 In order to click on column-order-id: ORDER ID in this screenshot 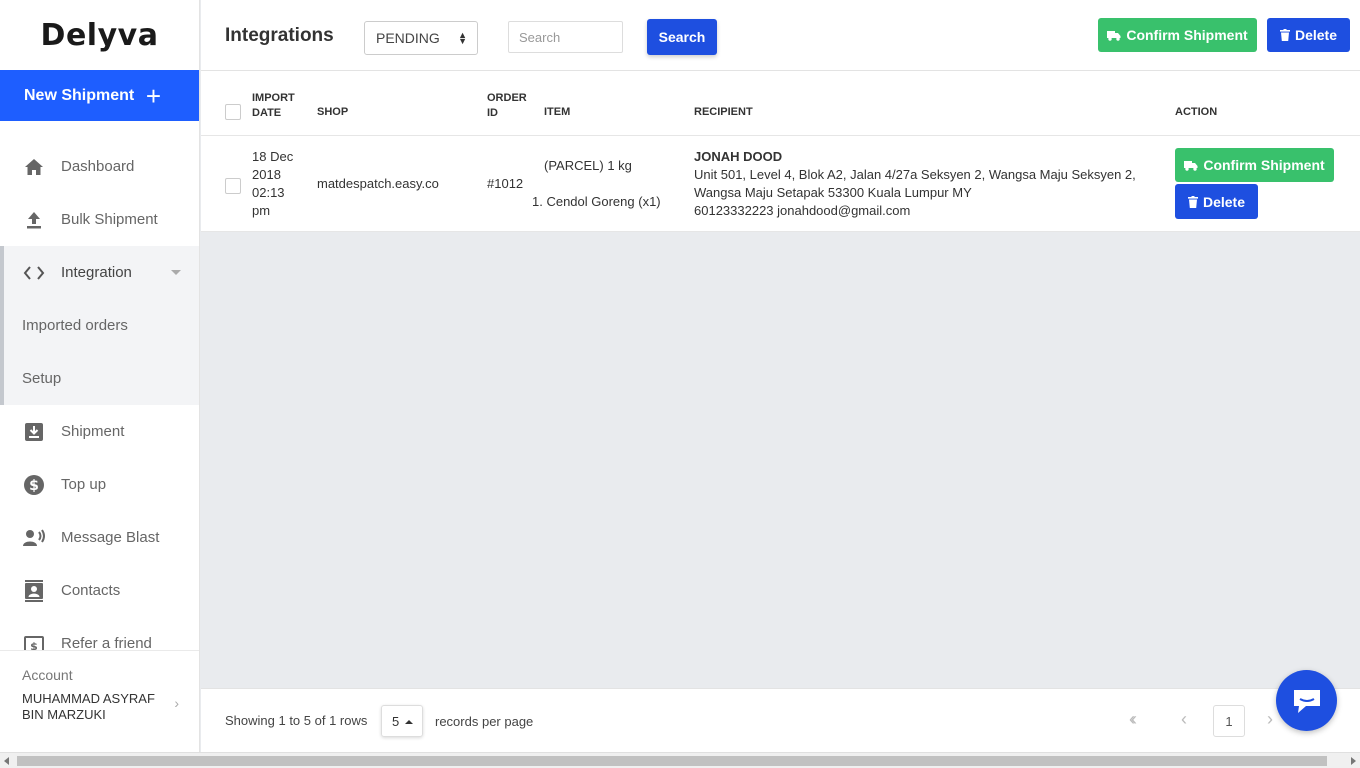, I will do `click(507, 106)`.